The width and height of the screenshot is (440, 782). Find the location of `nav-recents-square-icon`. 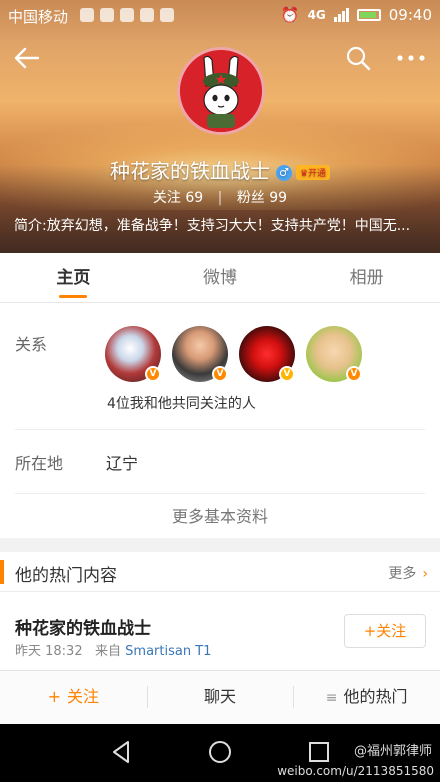

nav-recents-square-icon is located at coordinates (319, 752).